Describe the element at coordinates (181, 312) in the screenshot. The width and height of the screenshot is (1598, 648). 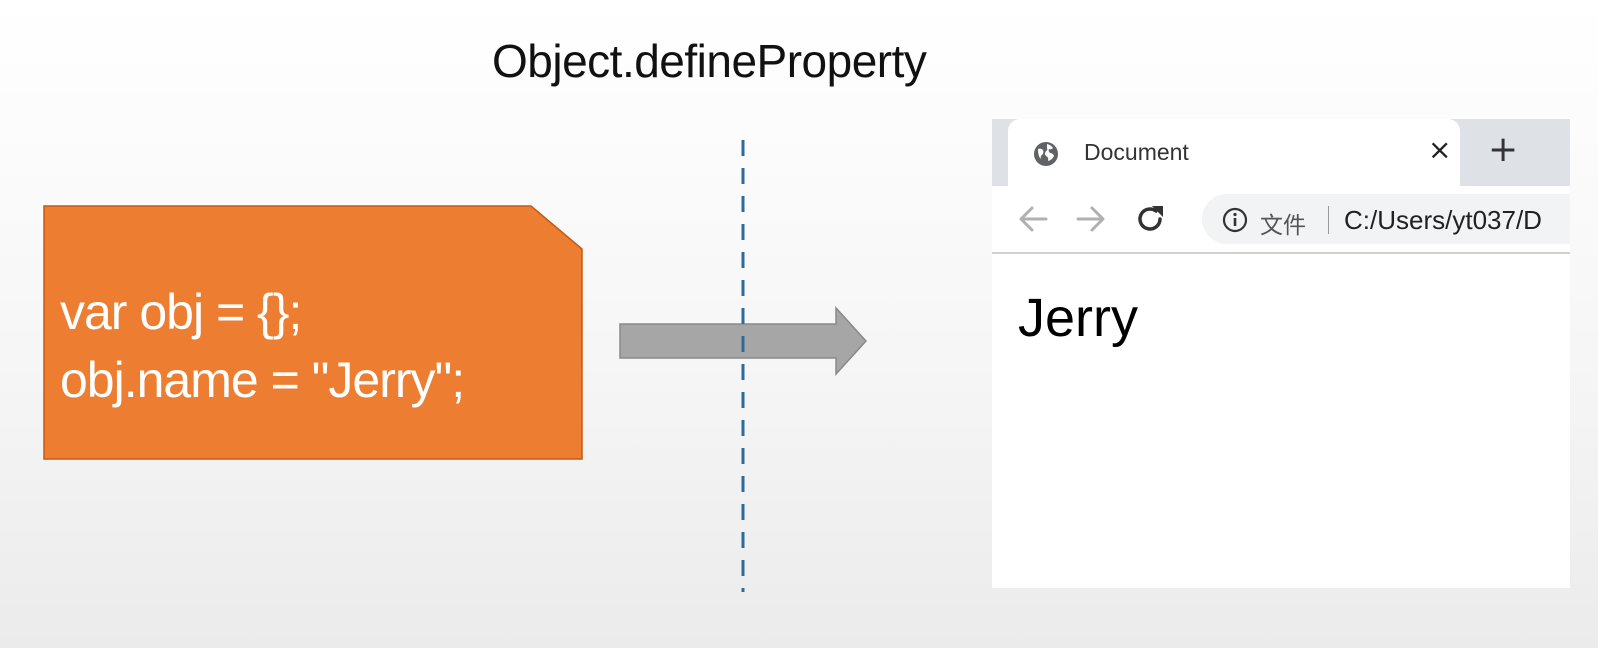
I see `code-line-1: var obj = {};` at that location.